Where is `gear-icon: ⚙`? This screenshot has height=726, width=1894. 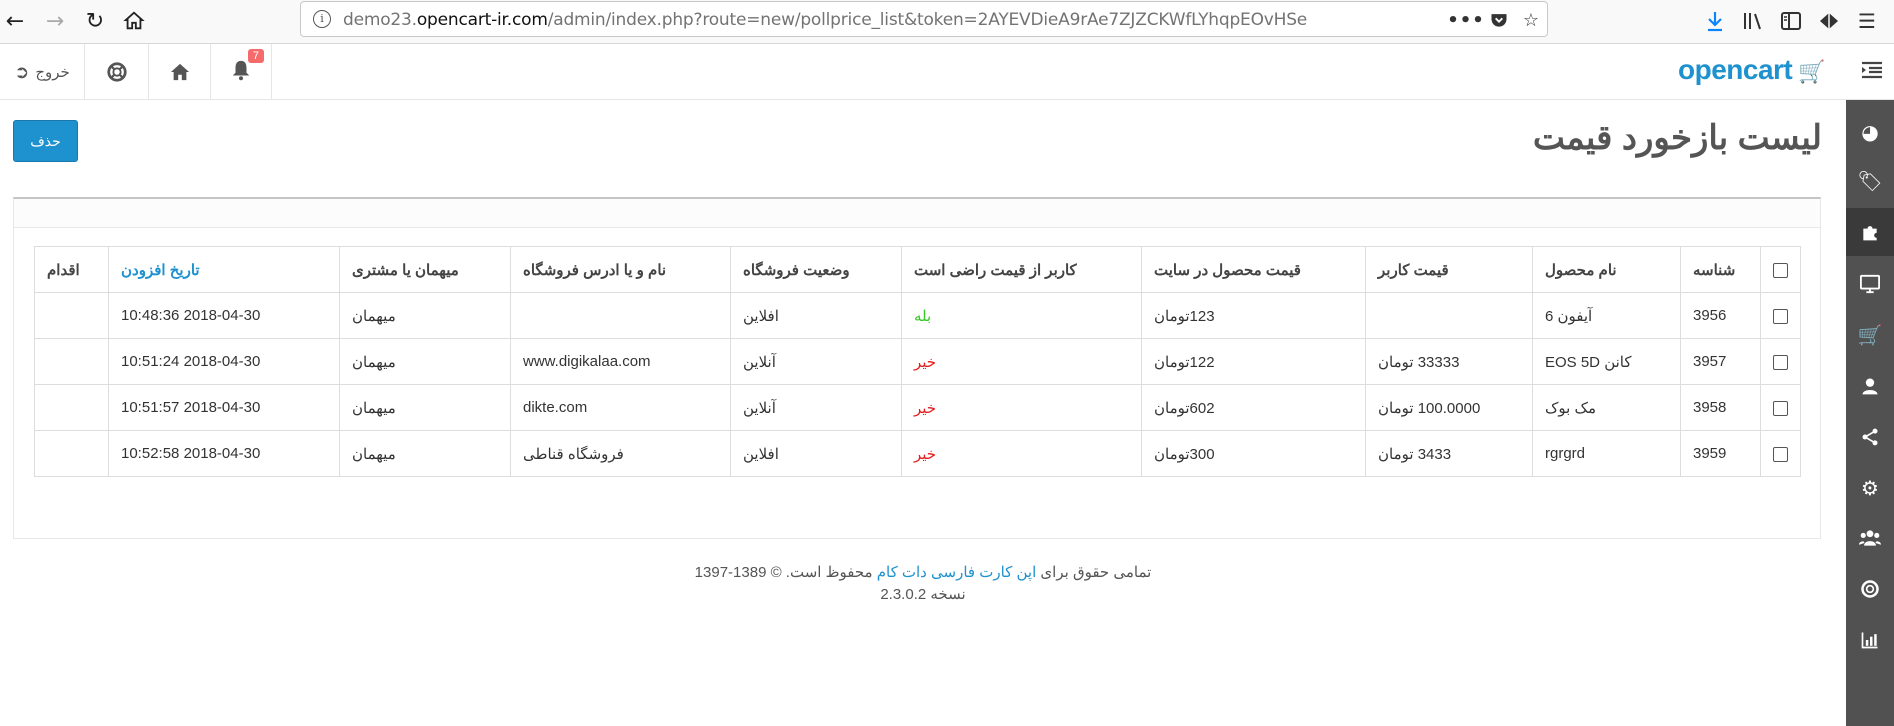 gear-icon: ⚙ is located at coordinates (1870, 488).